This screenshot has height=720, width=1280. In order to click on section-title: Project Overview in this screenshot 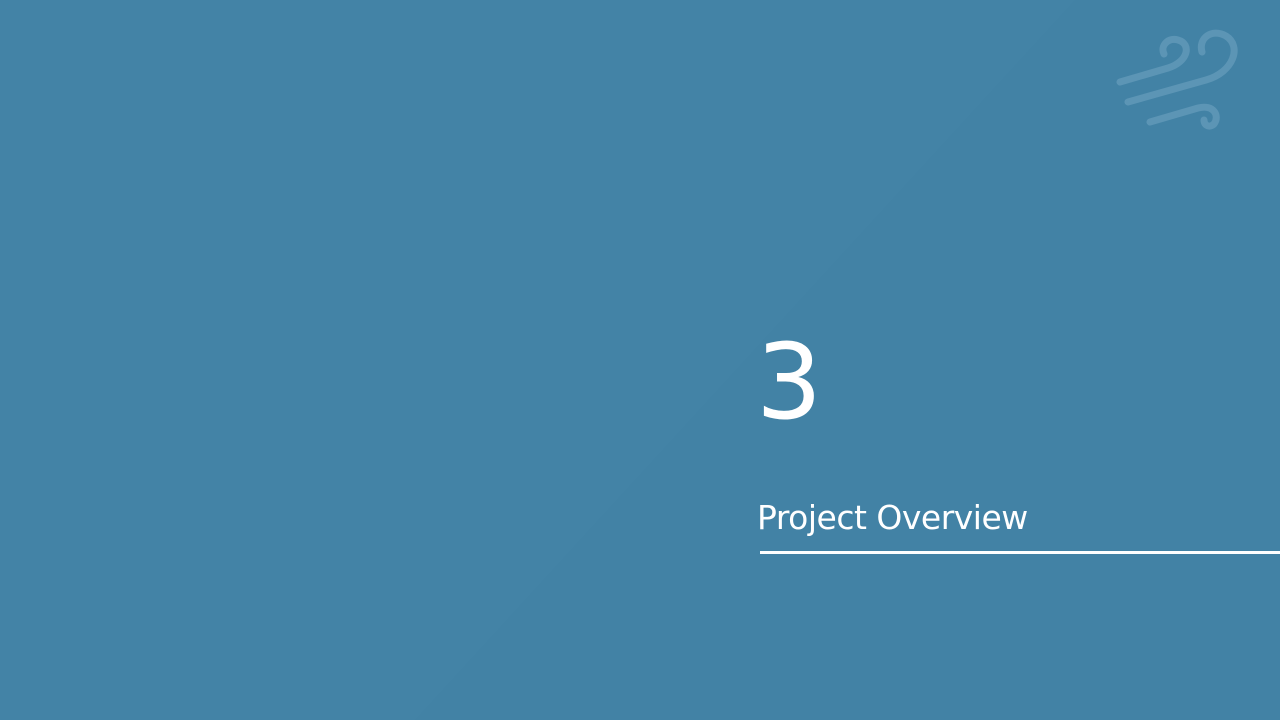, I will do `click(892, 517)`.